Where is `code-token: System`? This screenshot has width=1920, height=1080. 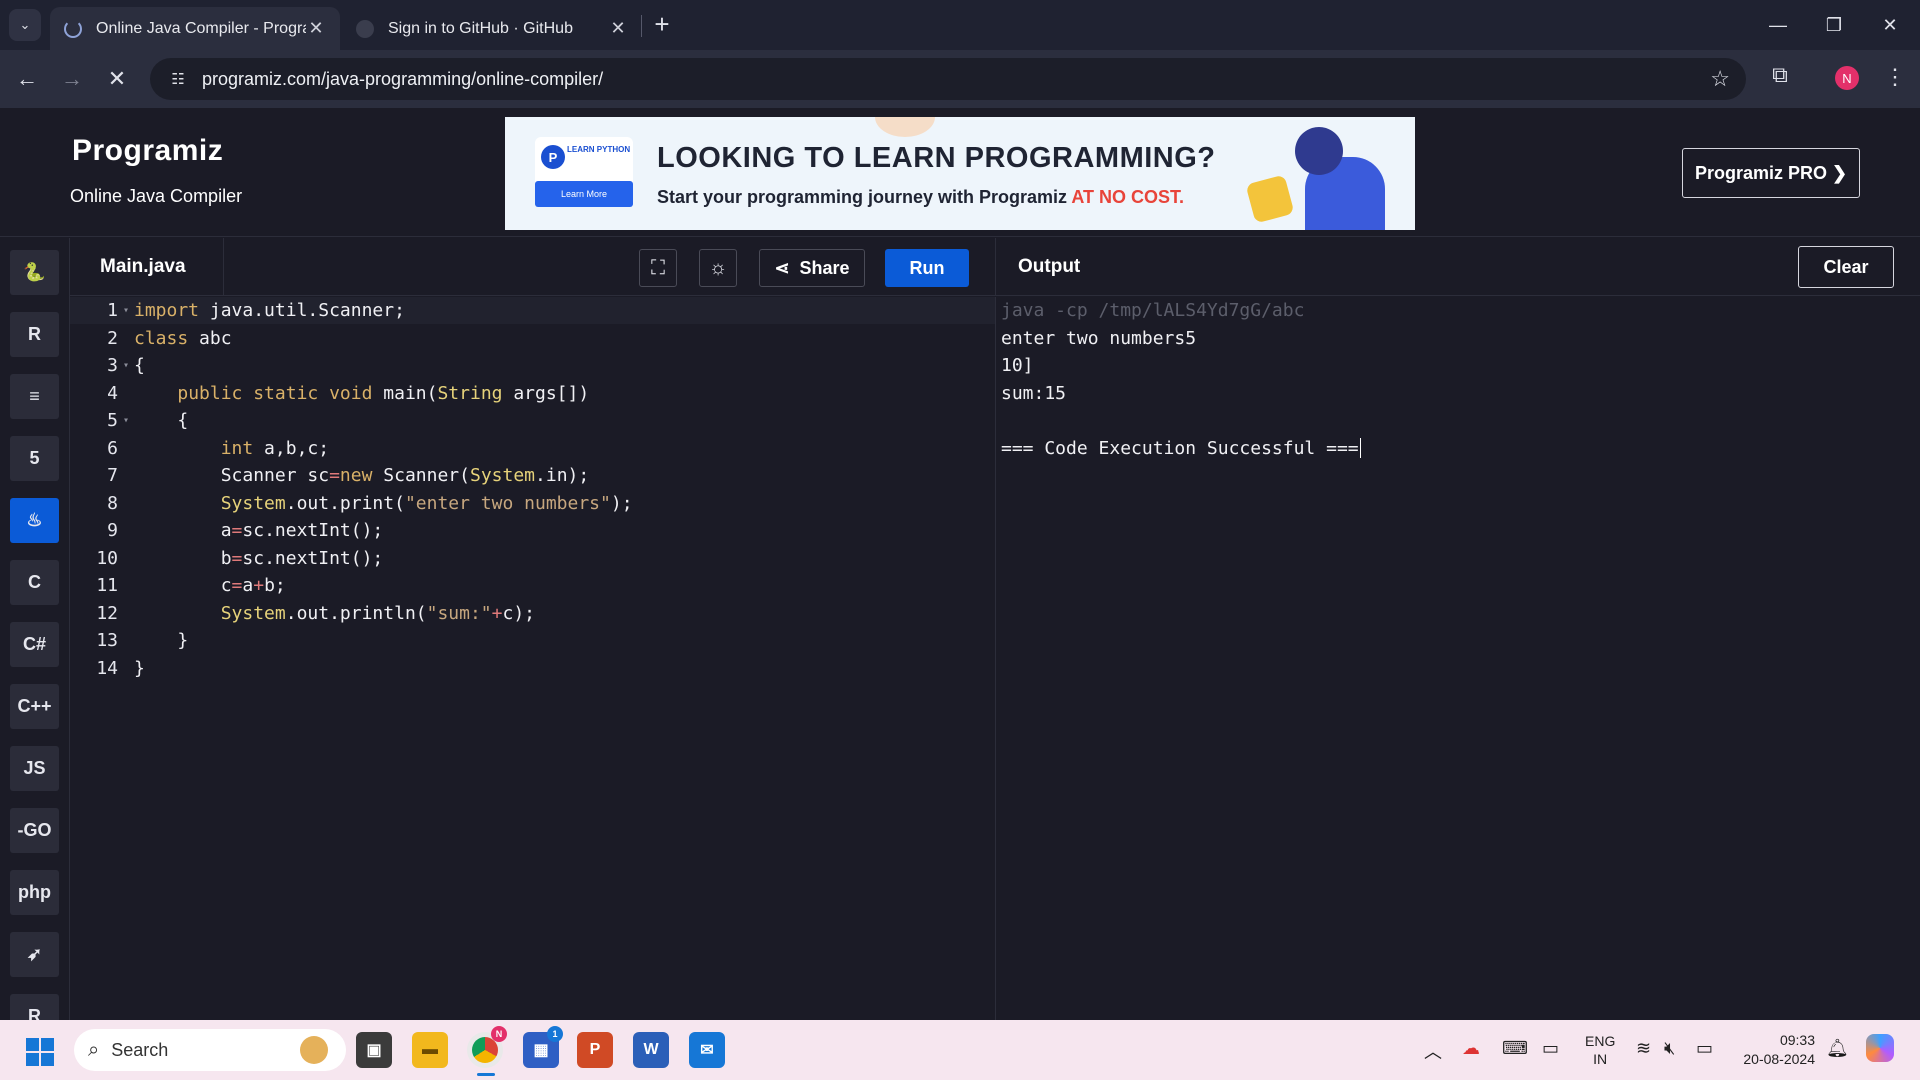
code-token: System is located at coordinates (502, 475).